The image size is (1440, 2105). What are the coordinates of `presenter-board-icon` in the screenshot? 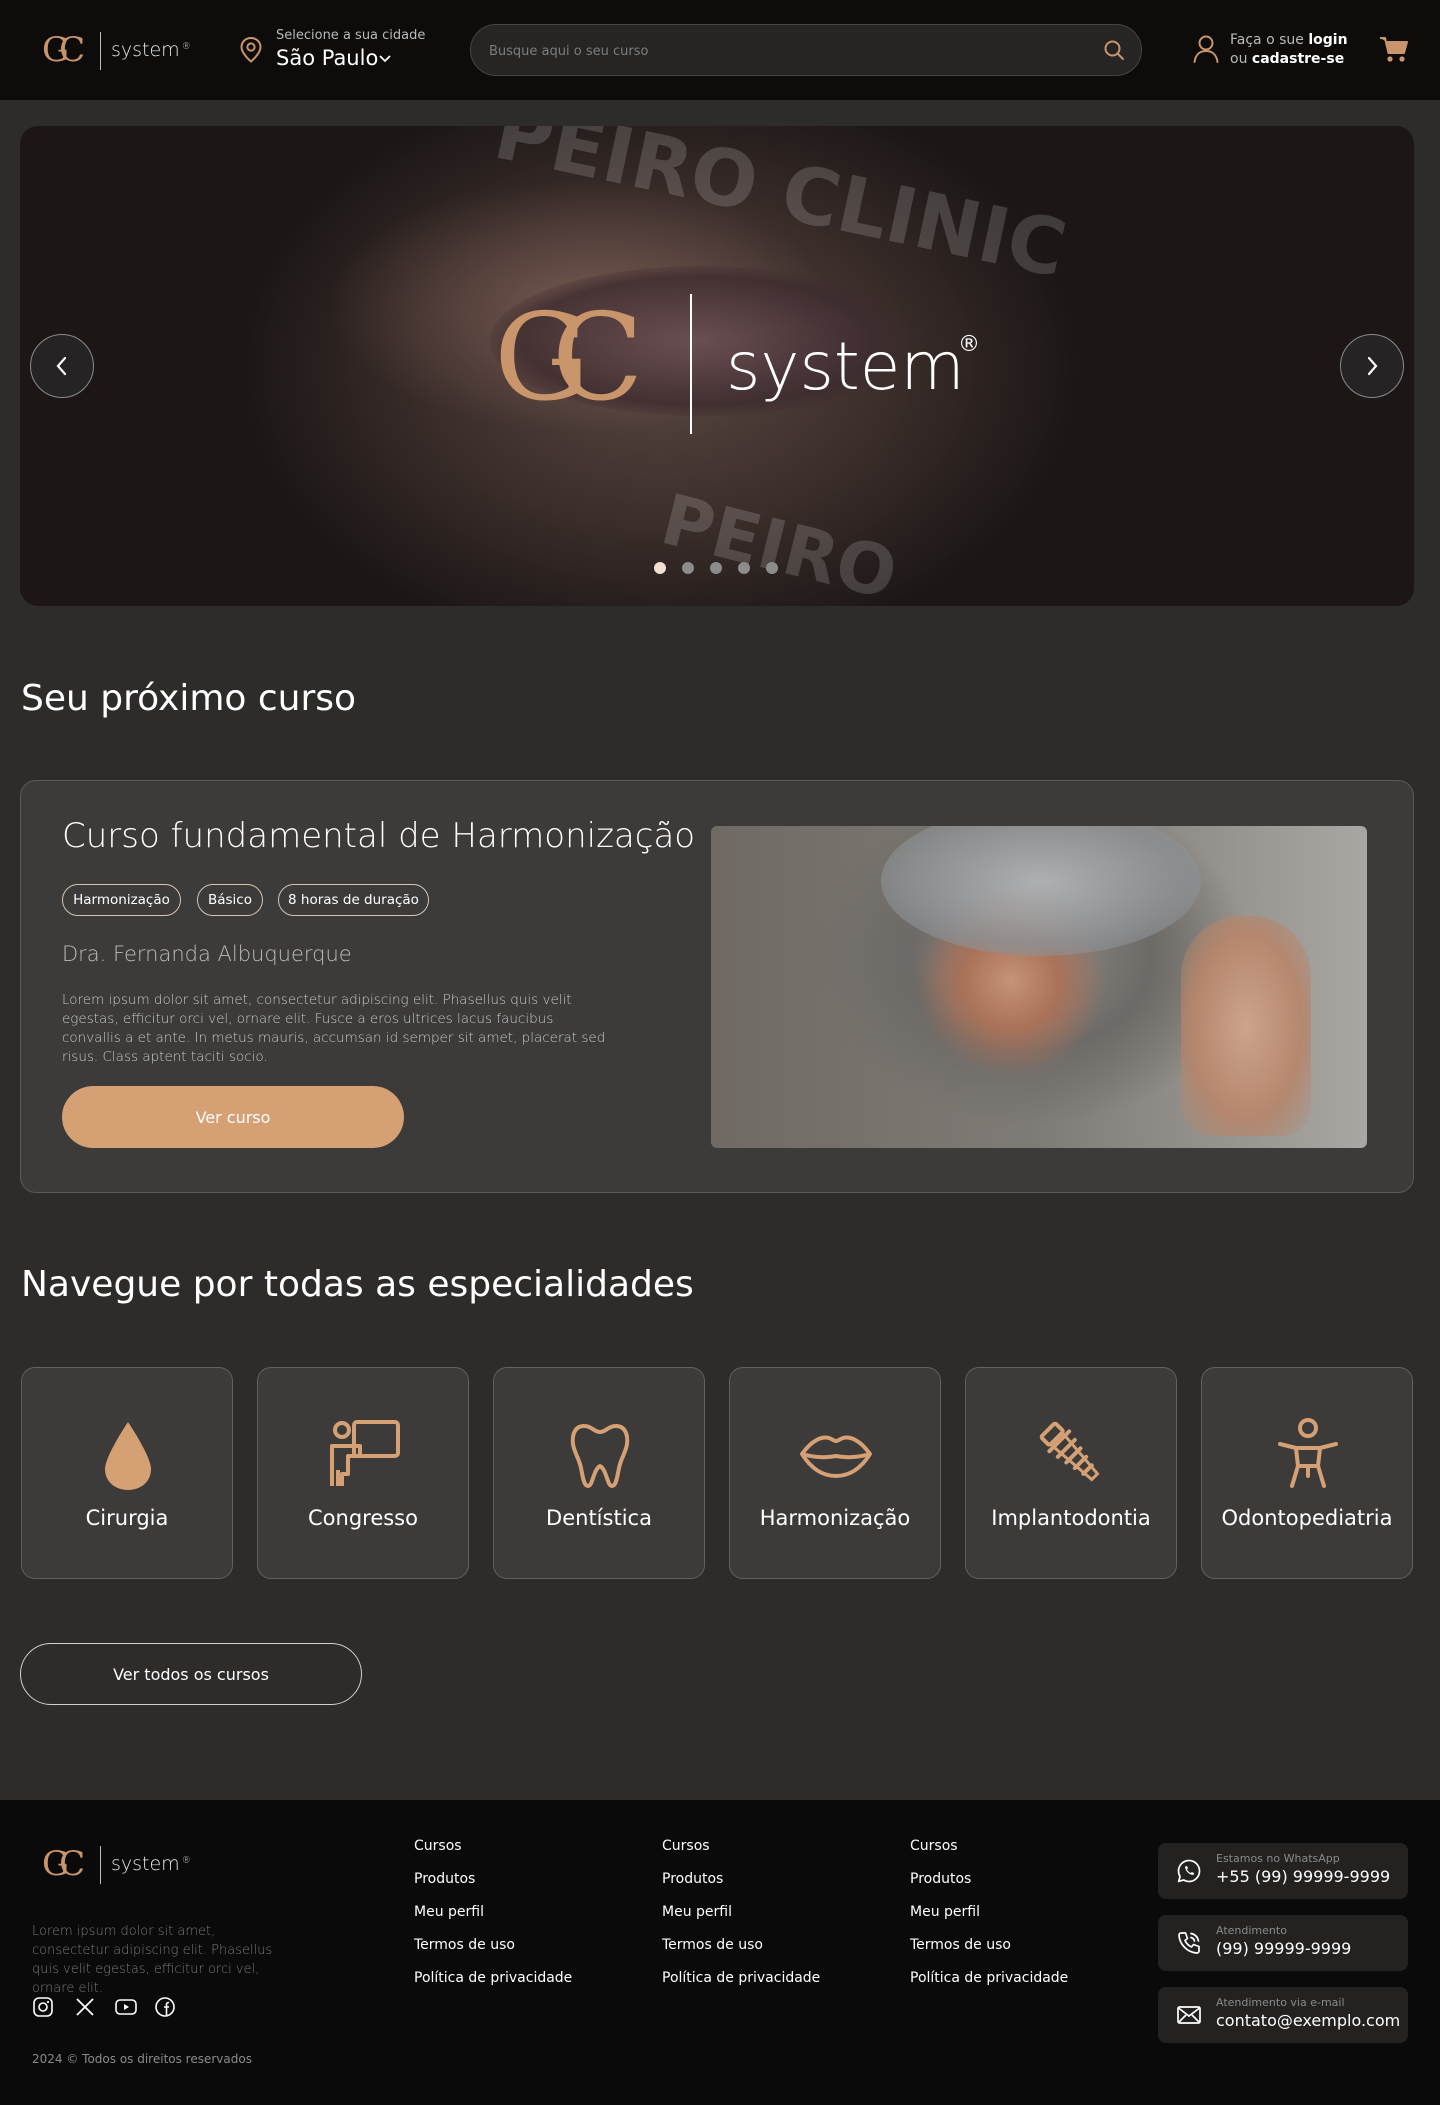 It's located at (365, 1453).